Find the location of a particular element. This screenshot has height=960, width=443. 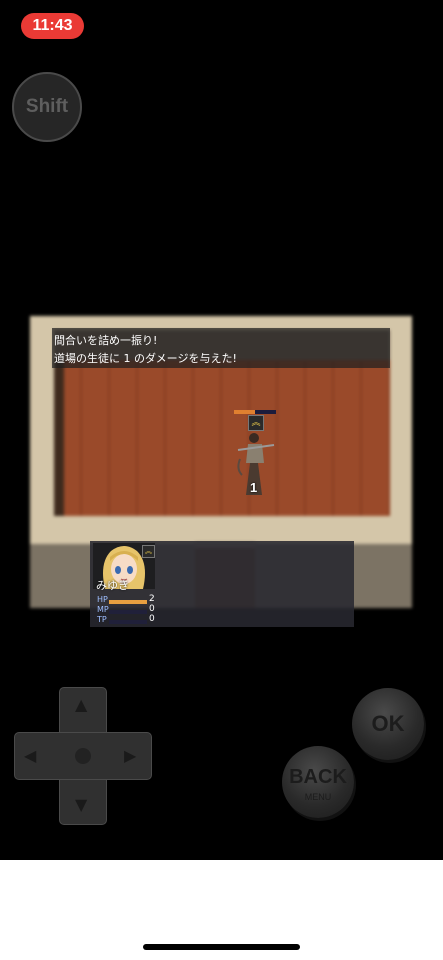

tp-row: TP 0 is located at coordinates (126, 620).